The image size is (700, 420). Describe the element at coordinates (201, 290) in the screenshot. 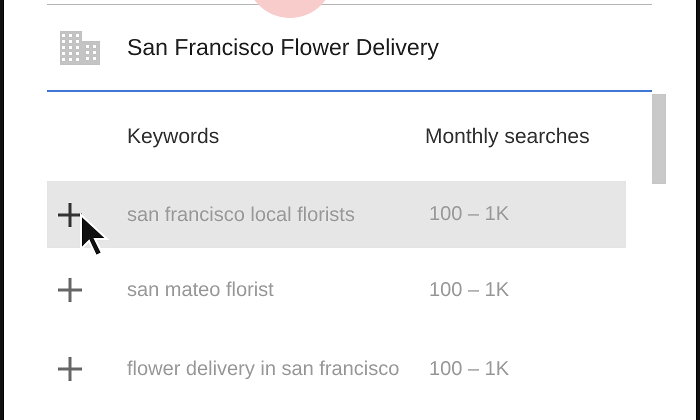

I see `keyword-text: san mateo florist` at that location.